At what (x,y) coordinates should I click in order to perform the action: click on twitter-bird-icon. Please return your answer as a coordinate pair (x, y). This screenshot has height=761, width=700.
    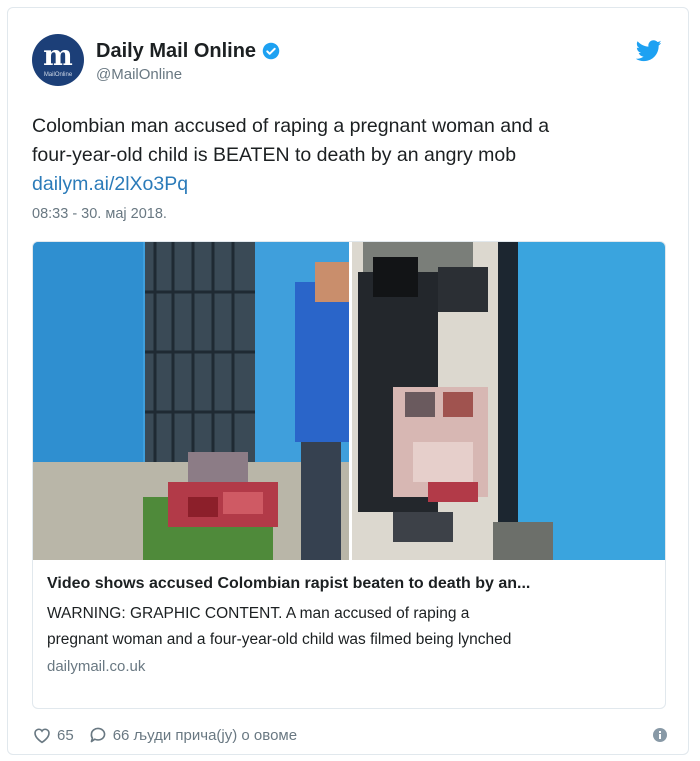
    Looking at the image, I should click on (649, 51).